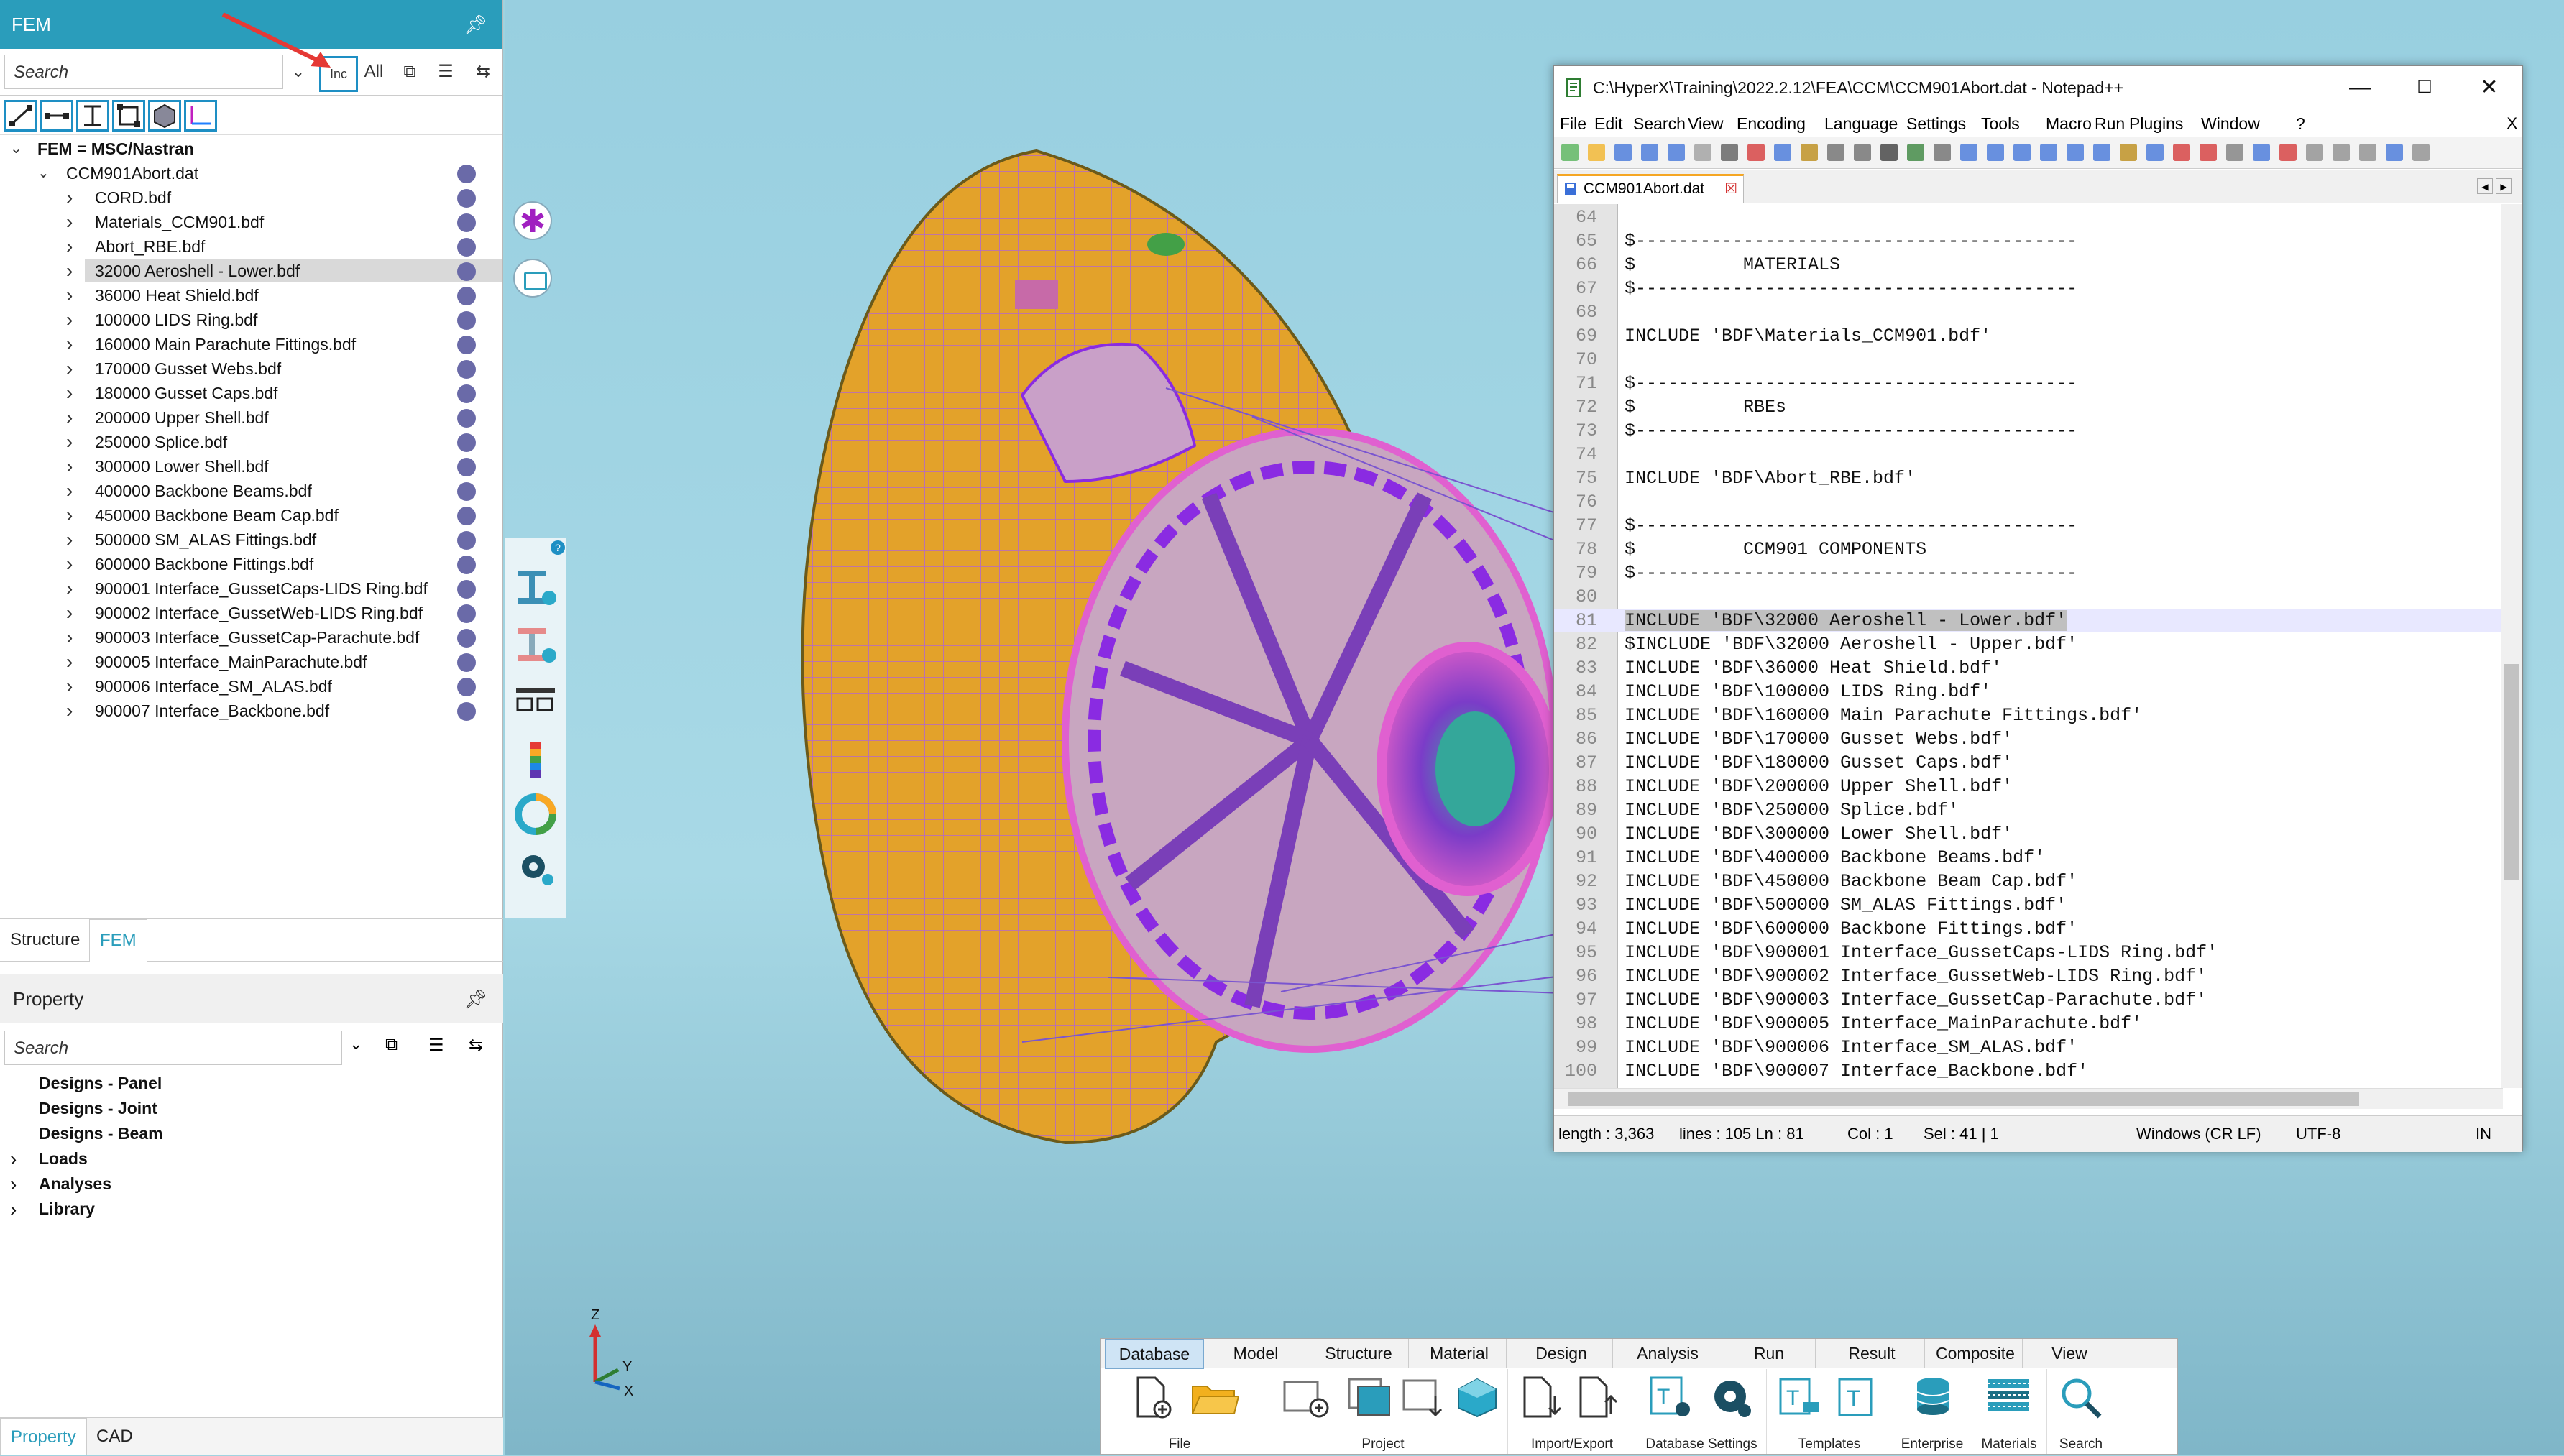  What do you see at coordinates (2028, 407) in the screenshot?
I see `code-line: 72 $ RBEs` at bounding box center [2028, 407].